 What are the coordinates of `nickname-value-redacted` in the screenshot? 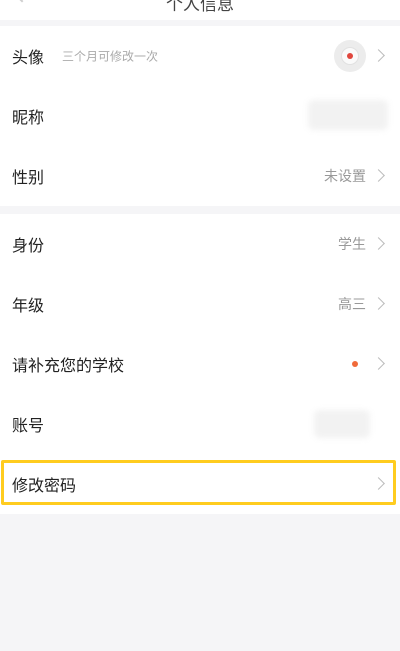 It's located at (348, 115).